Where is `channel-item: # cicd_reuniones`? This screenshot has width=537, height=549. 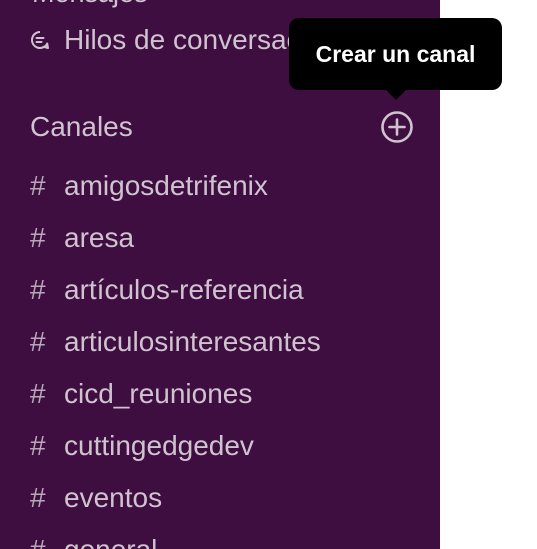 channel-item: # cicd_reuniones is located at coordinates (175, 394).